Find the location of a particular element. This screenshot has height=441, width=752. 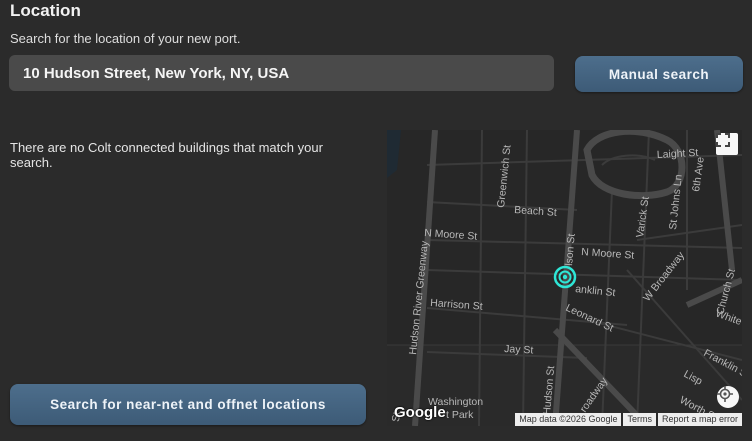

street-label-st-johns-ln: St Johns Ln is located at coordinates (676, 202).